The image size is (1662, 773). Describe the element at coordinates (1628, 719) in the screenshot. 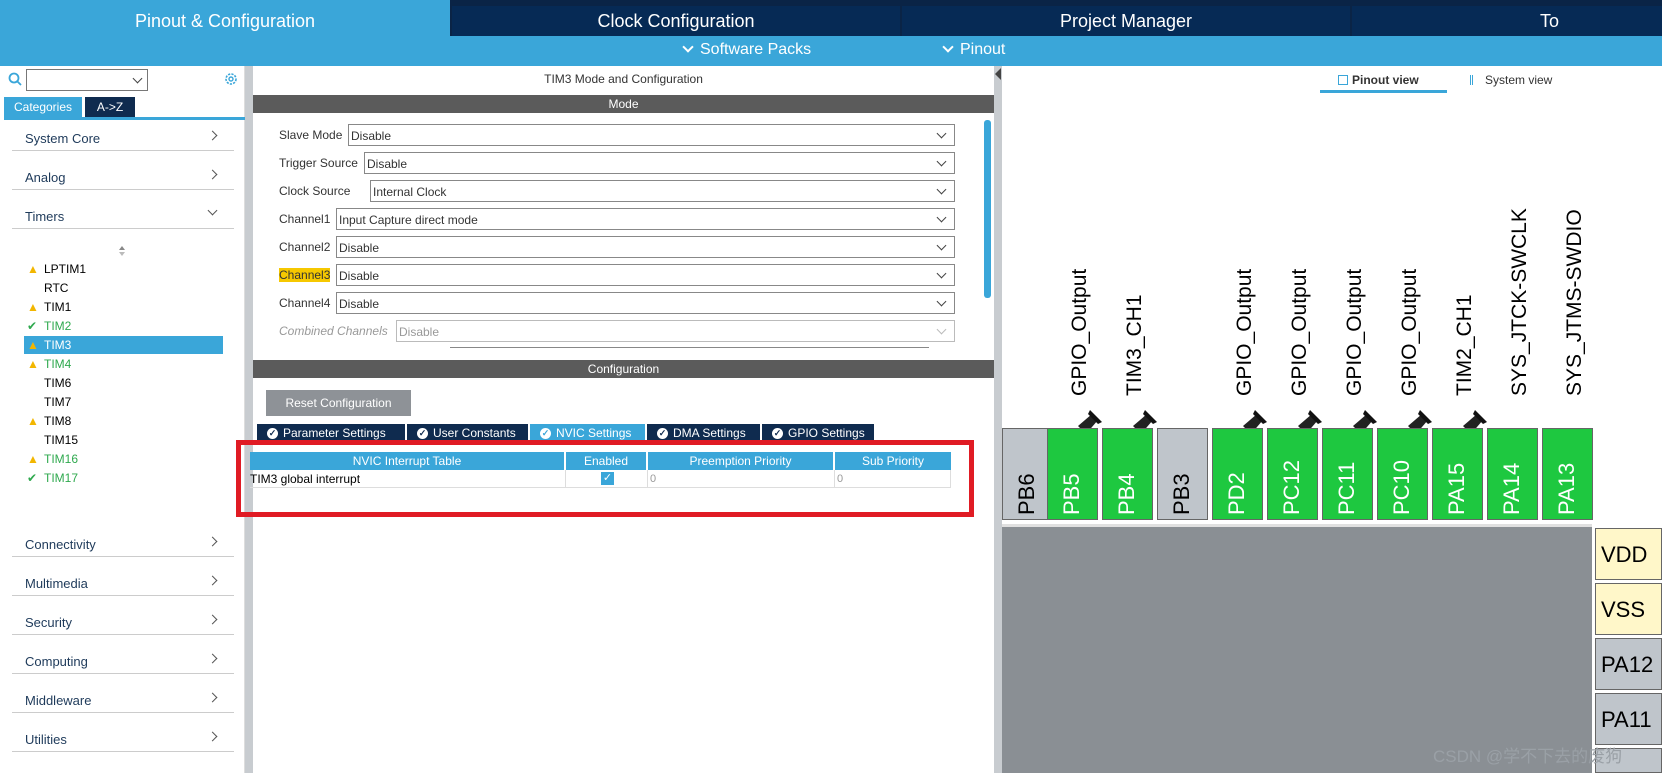

I see `pin-pa11: PA11` at that location.